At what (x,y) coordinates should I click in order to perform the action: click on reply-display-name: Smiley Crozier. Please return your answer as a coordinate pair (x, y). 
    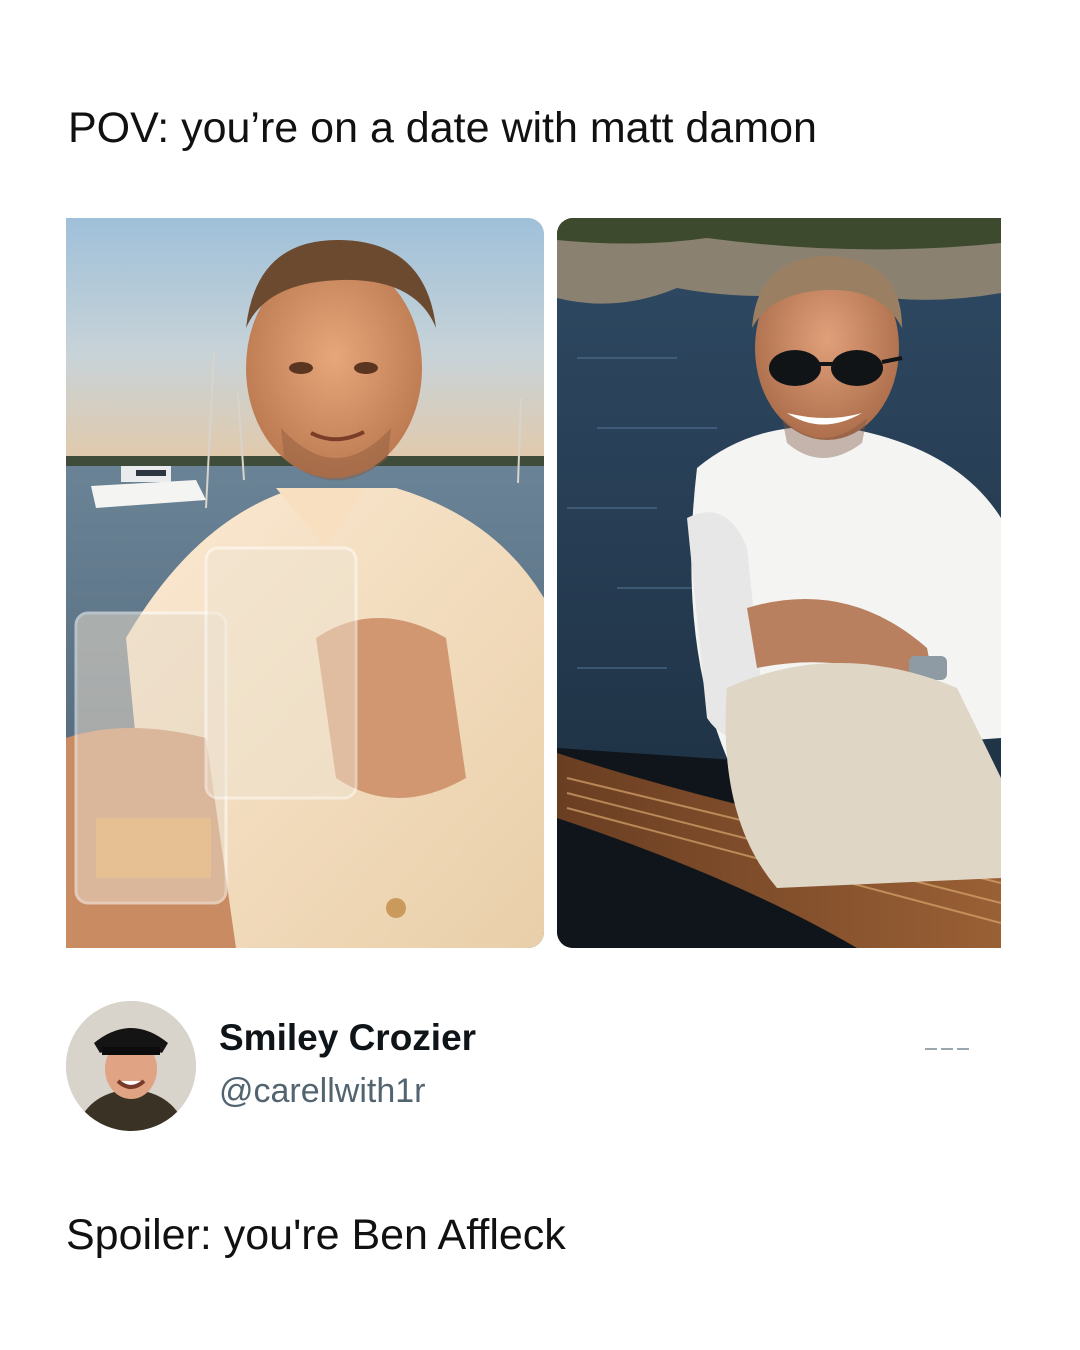
    Looking at the image, I should click on (347, 1038).